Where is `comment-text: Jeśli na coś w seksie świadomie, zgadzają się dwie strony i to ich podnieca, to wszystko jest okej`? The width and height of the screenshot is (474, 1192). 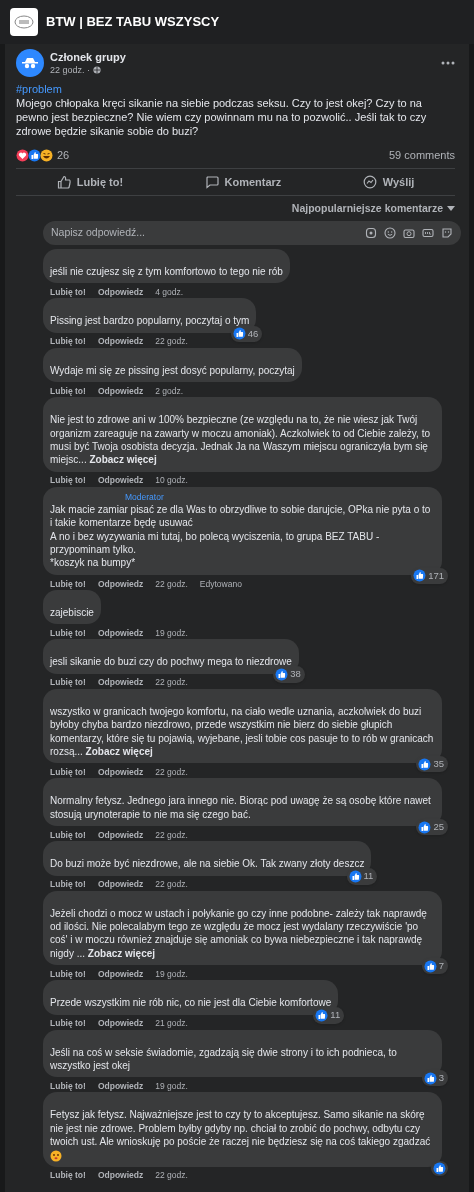
comment-text: Jeśli na coś w seksie świadomie, zgadzają się dwie strony i to ich podnieca, to wszystko jest okej is located at coordinates (224, 1059).